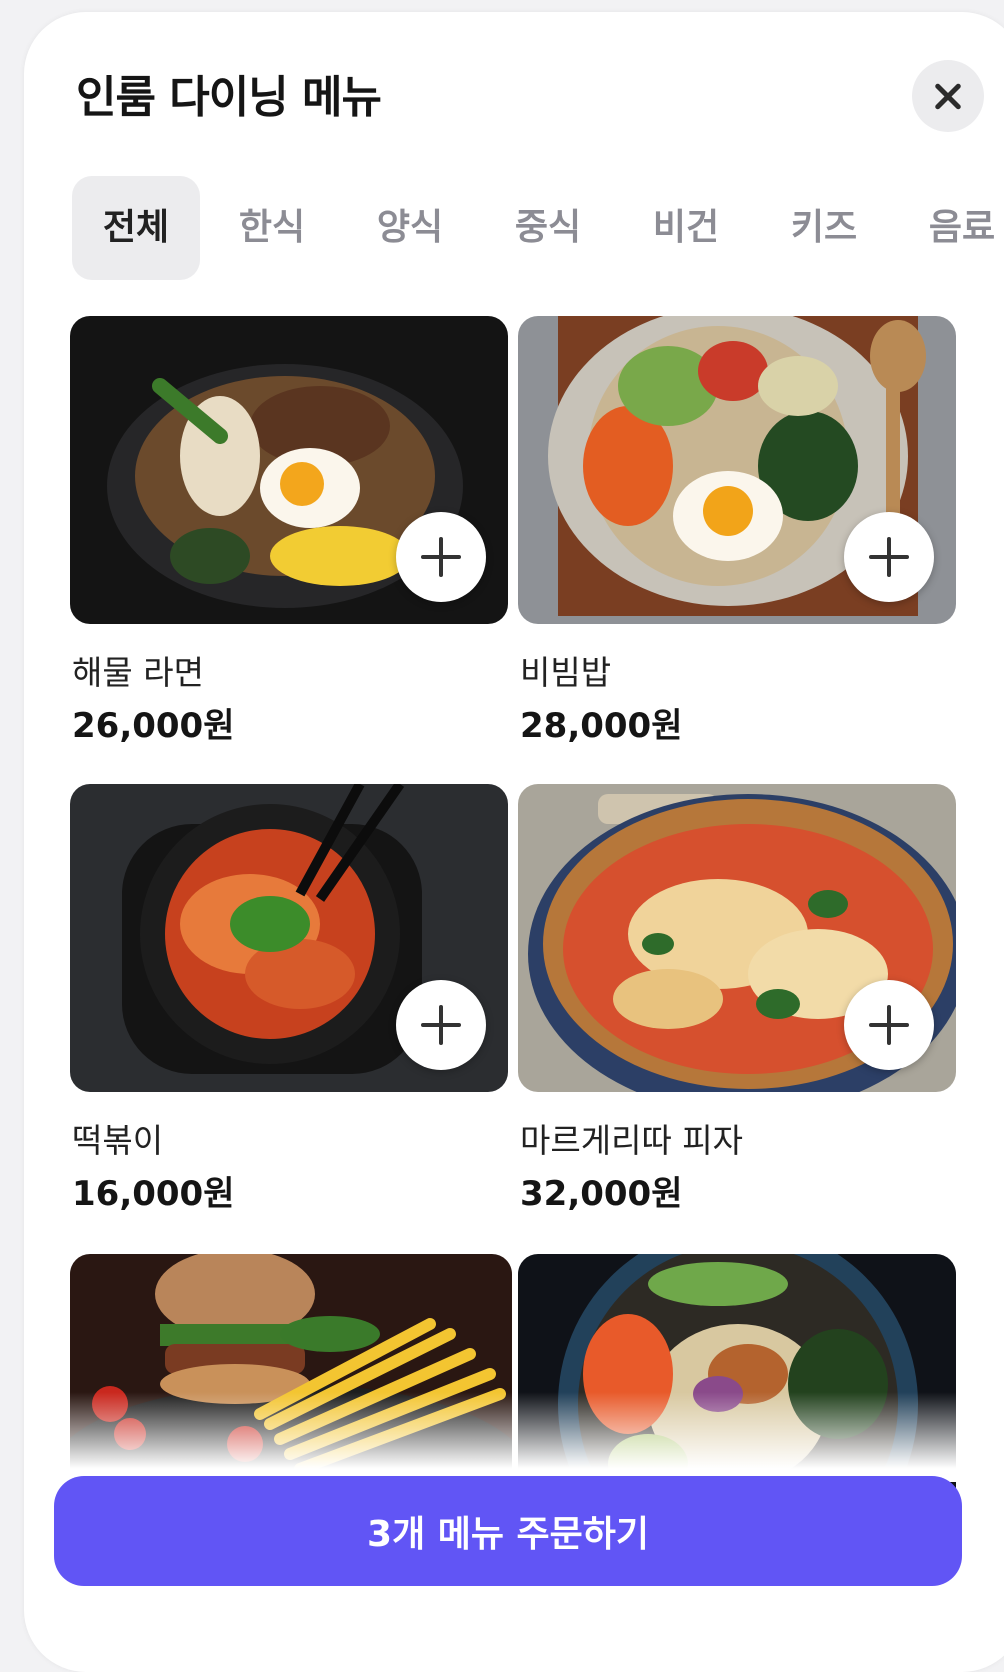  What do you see at coordinates (138, 672) in the screenshot?
I see `menu-item-name: 해물 라면` at bounding box center [138, 672].